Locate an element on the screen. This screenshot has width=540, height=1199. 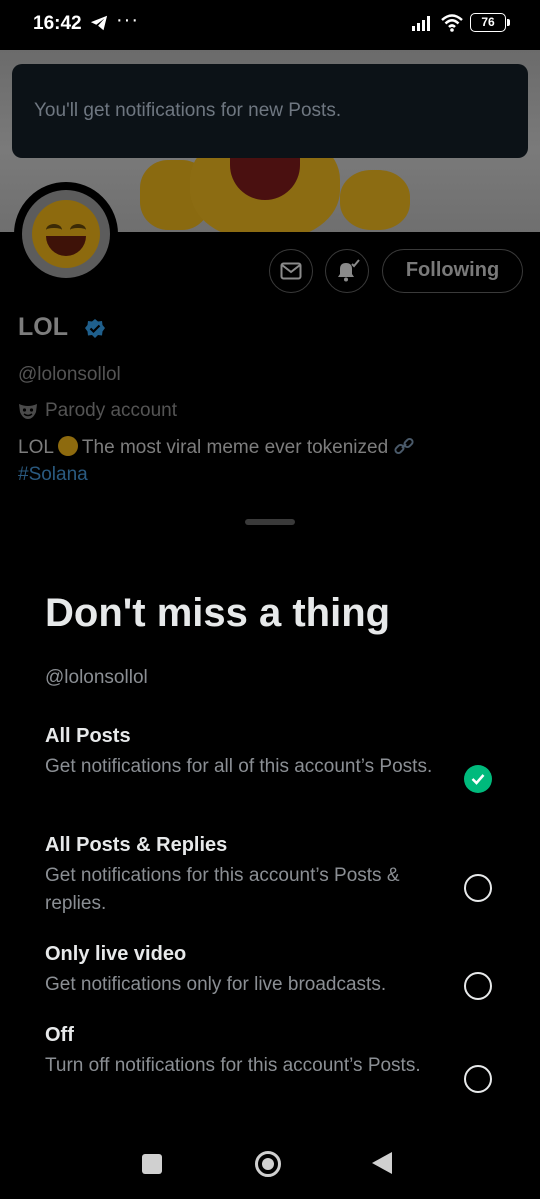
avatar-image is located at coordinates (66, 234).